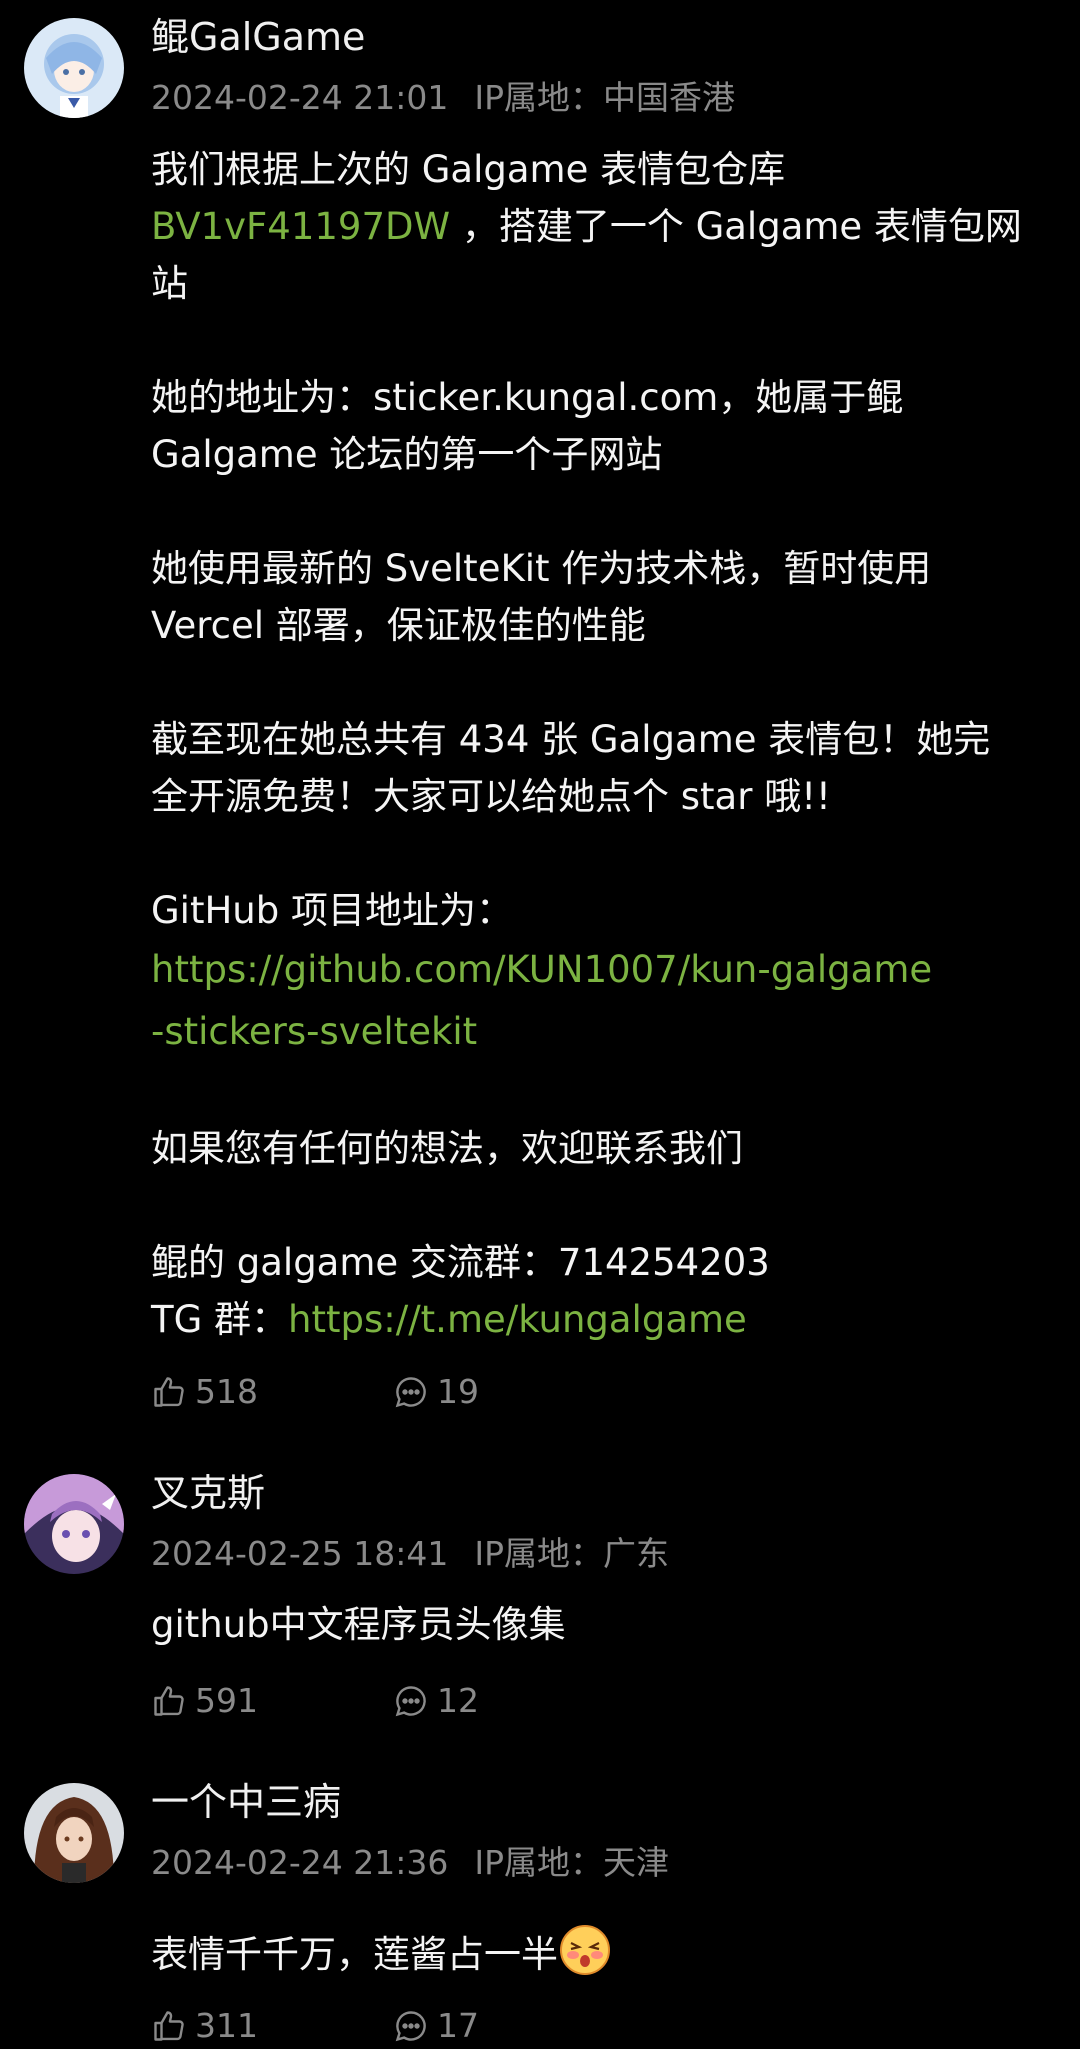 The width and height of the screenshot is (1080, 2049). I want to click on text-line: GitHub 项目地址为：, so click(332, 910).